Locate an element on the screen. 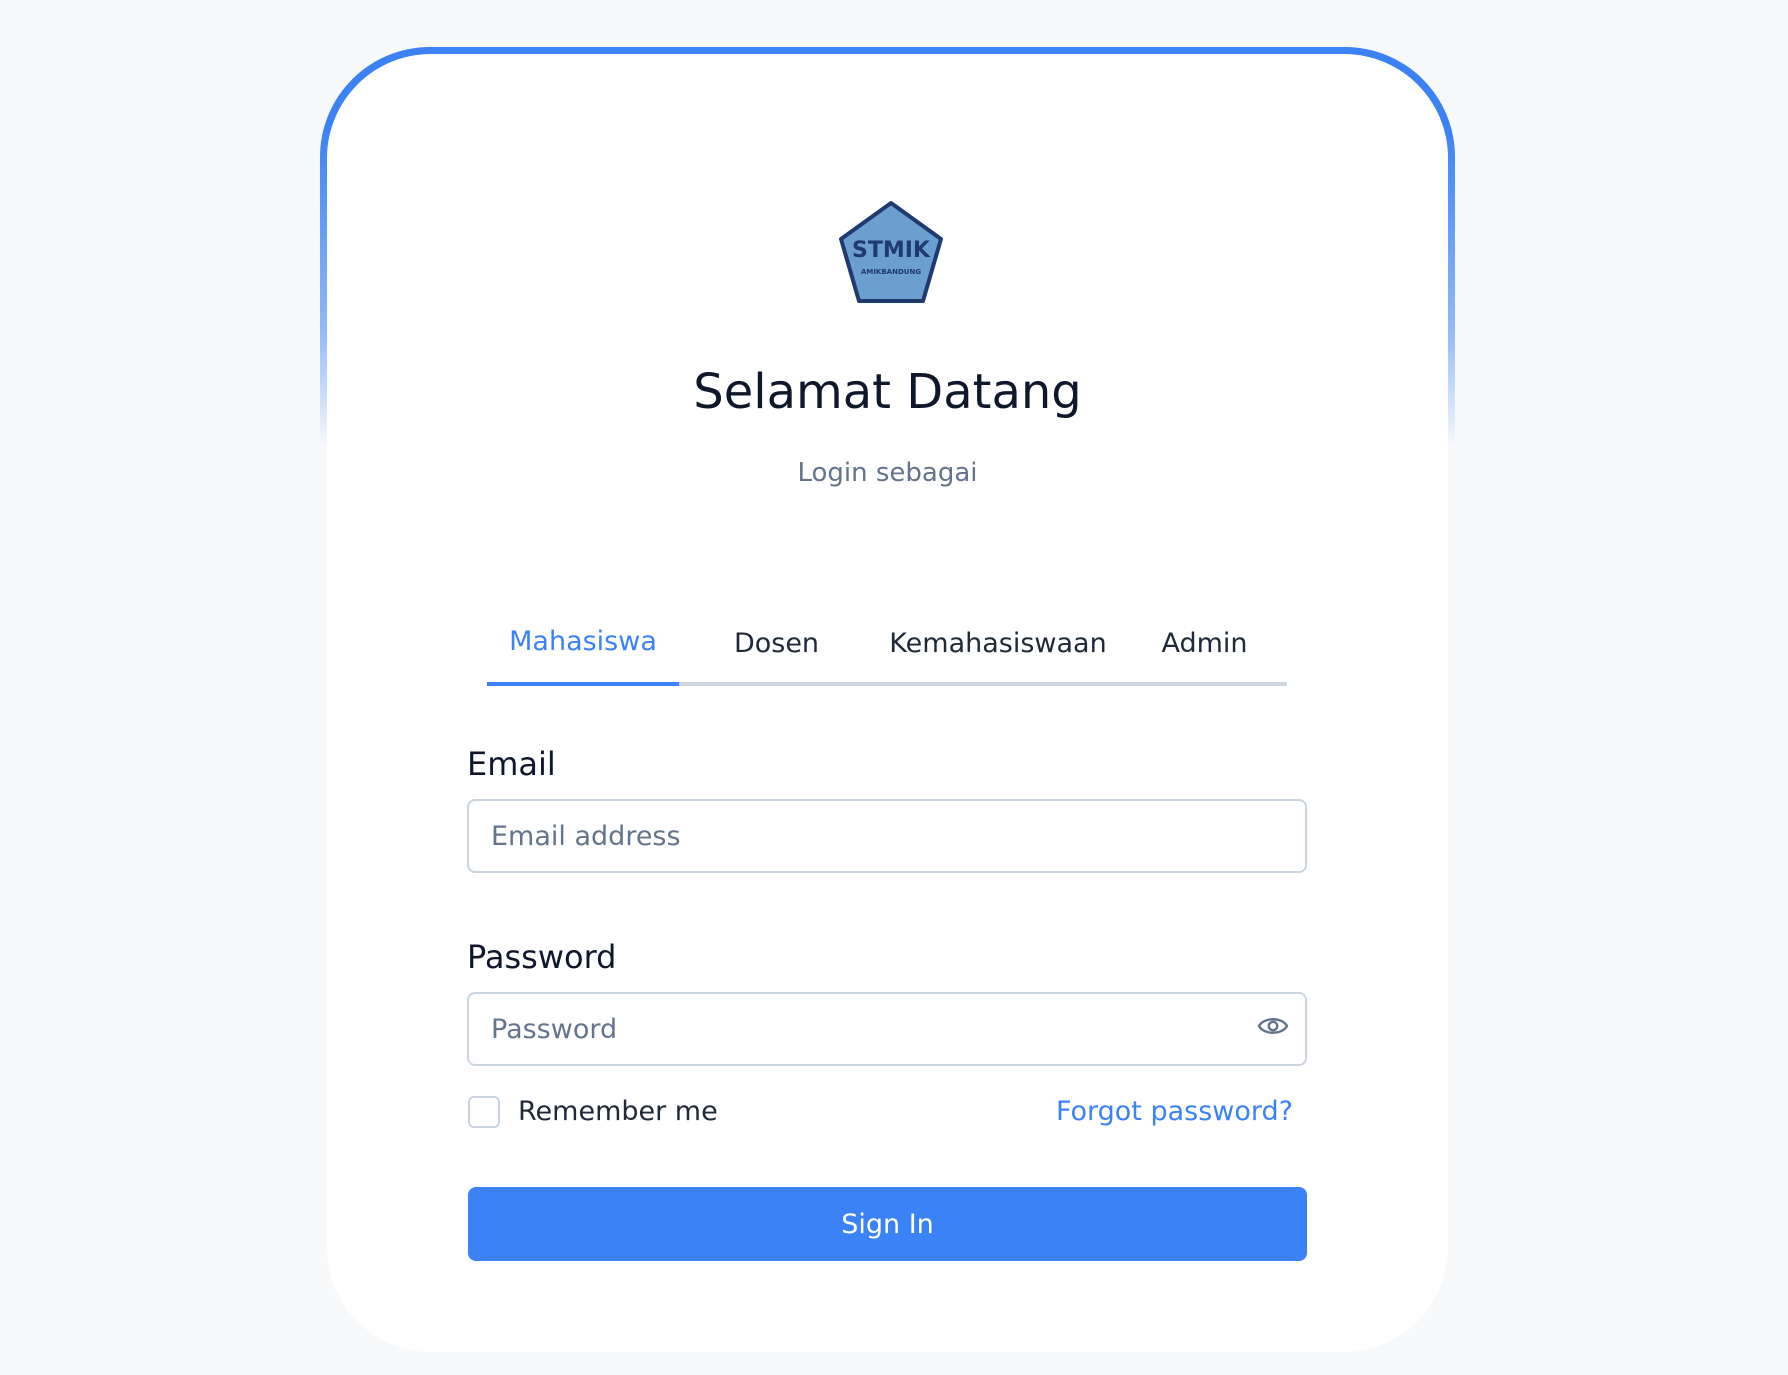 Image resolution: width=1788 pixels, height=1375 pixels. page-subtitle: Login sebagai is located at coordinates (887, 473).